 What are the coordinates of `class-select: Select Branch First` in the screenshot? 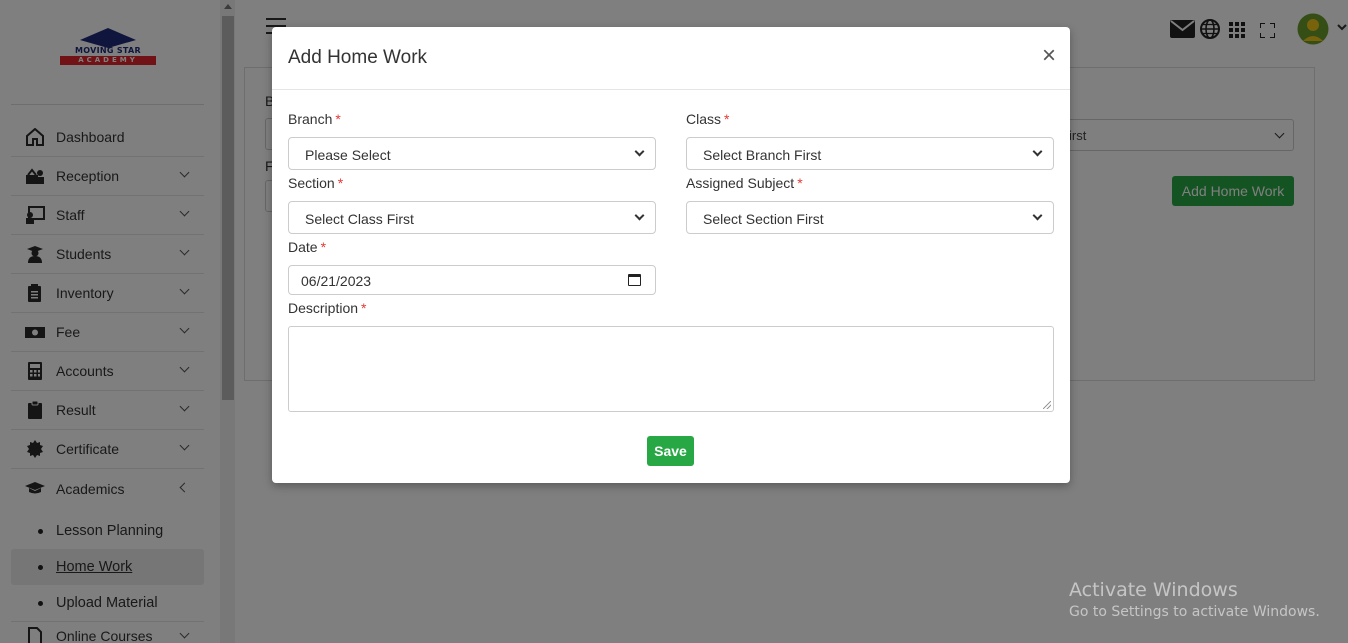 It's located at (870, 153).